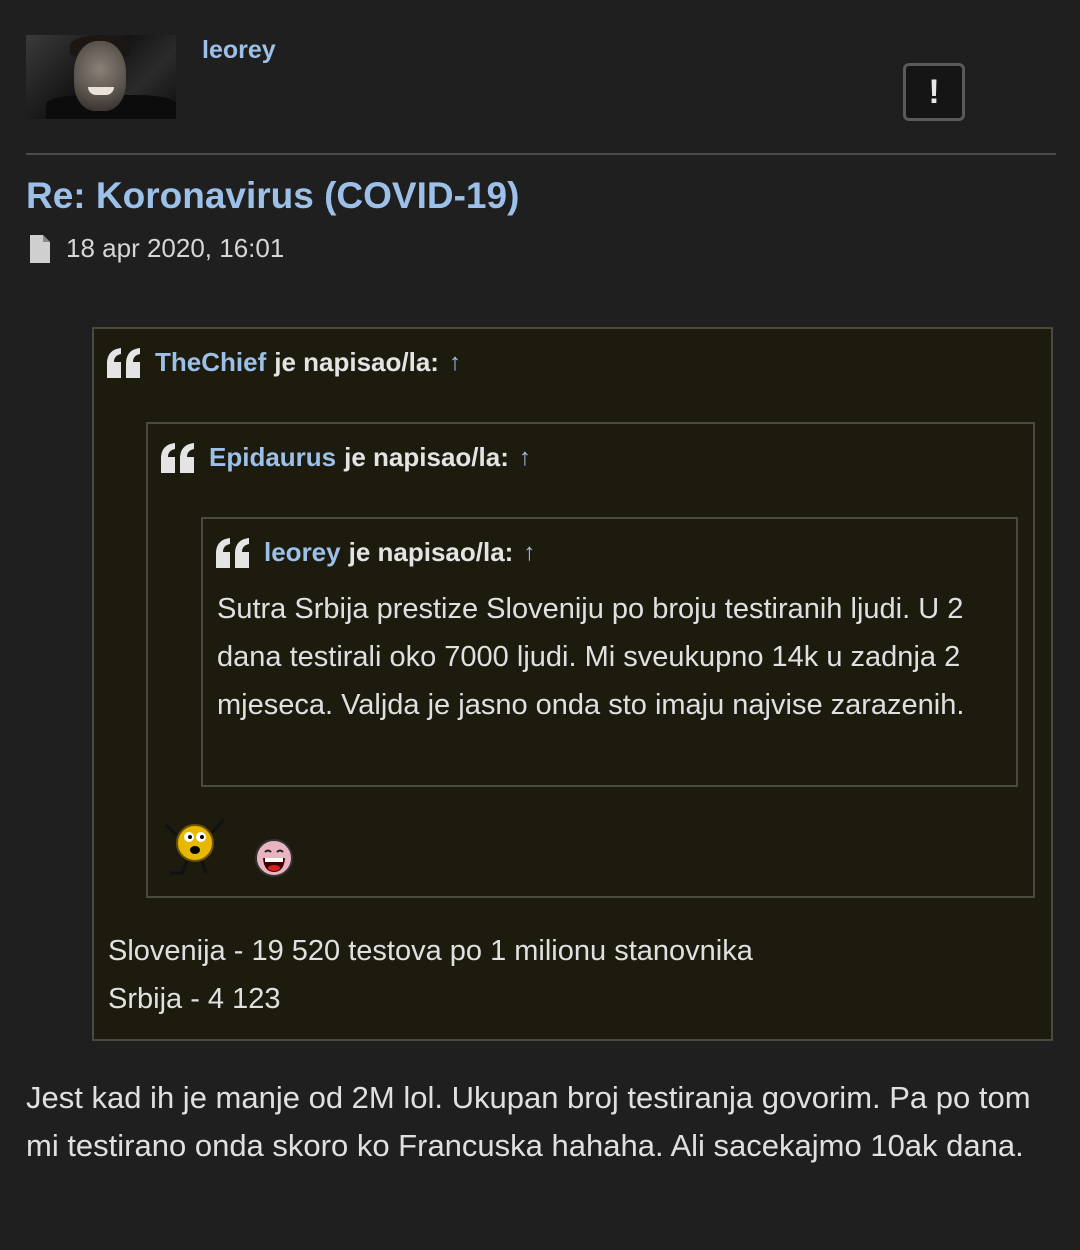 Image resolution: width=1080 pixels, height=1250 pixels. What do you see at coordinates (541, 154) in the screenshot?
I see `divider` at bounding box center [541, 154].